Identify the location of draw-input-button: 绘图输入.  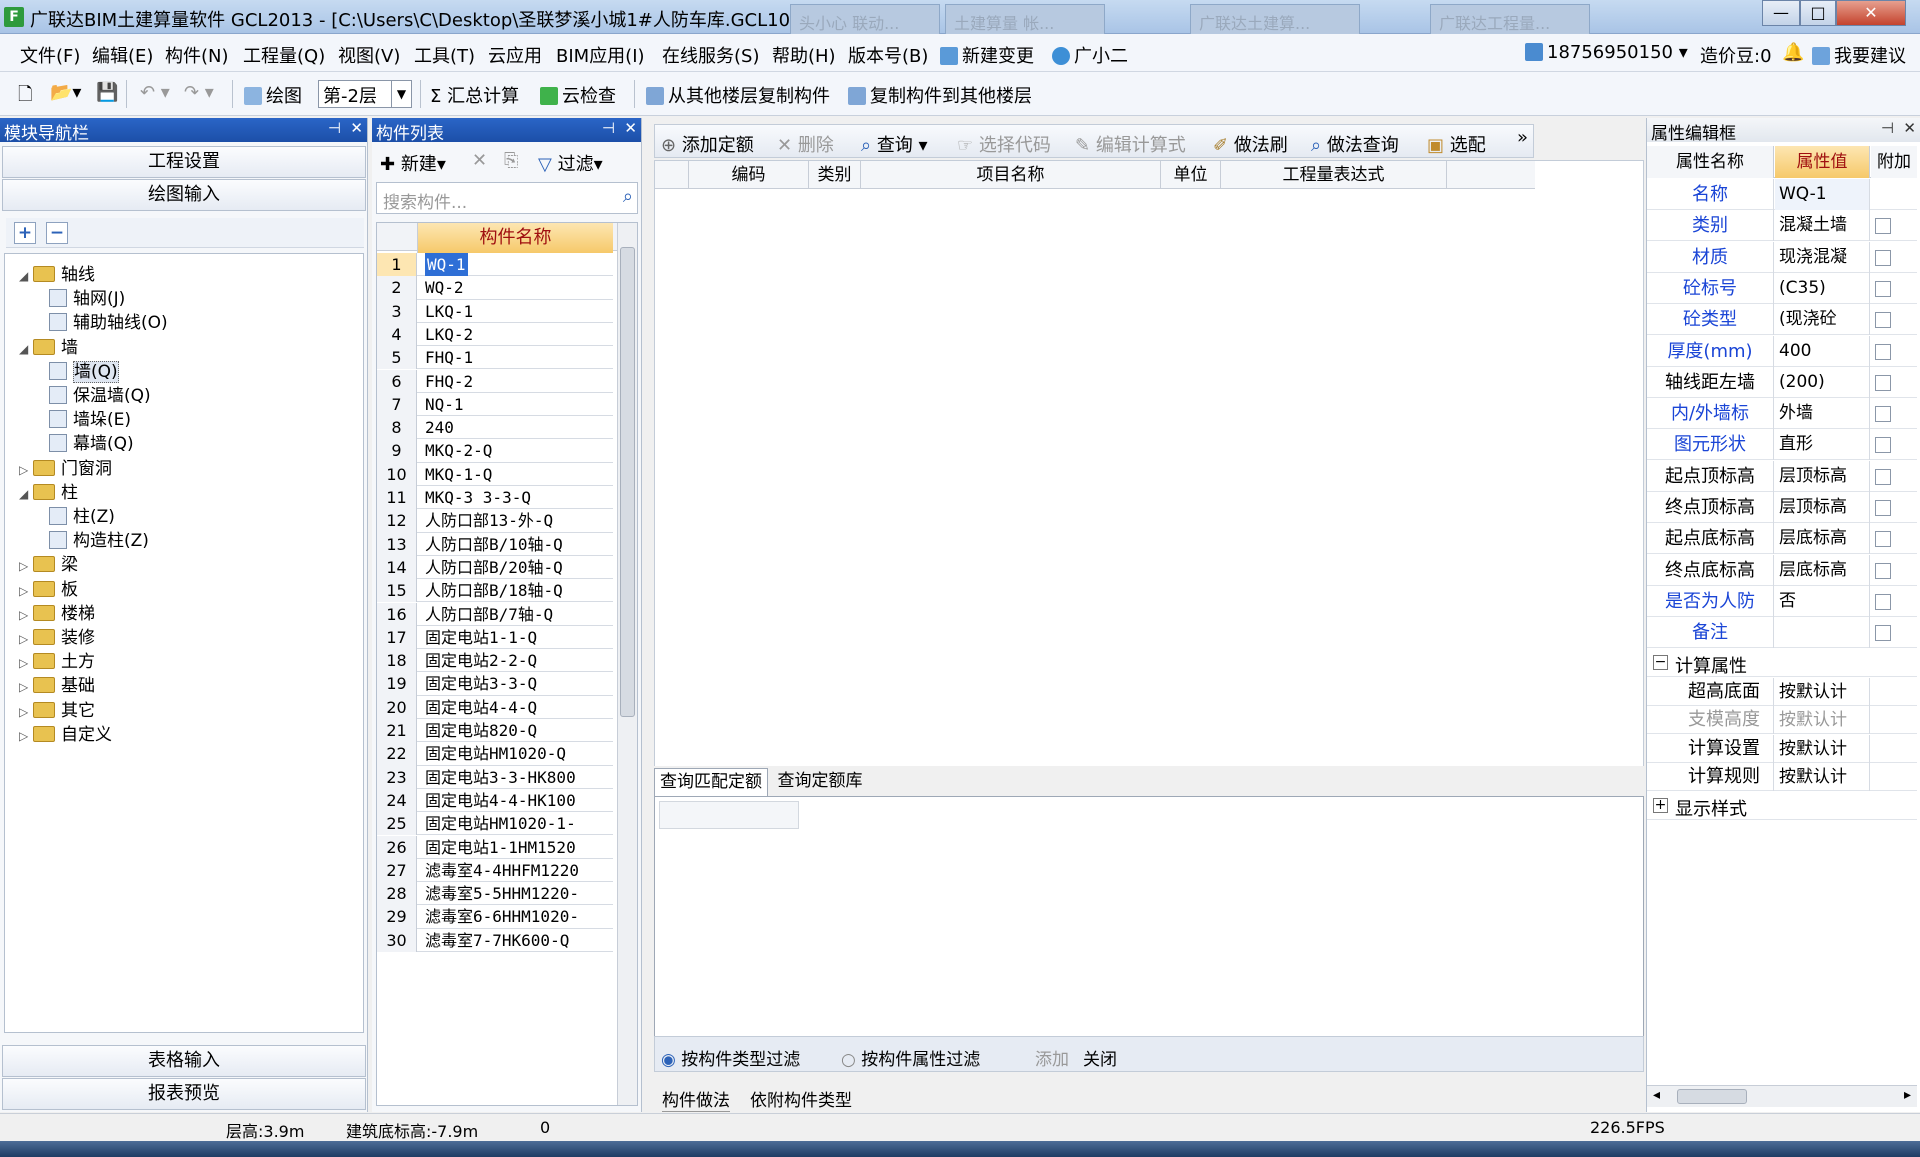
(184, 195).